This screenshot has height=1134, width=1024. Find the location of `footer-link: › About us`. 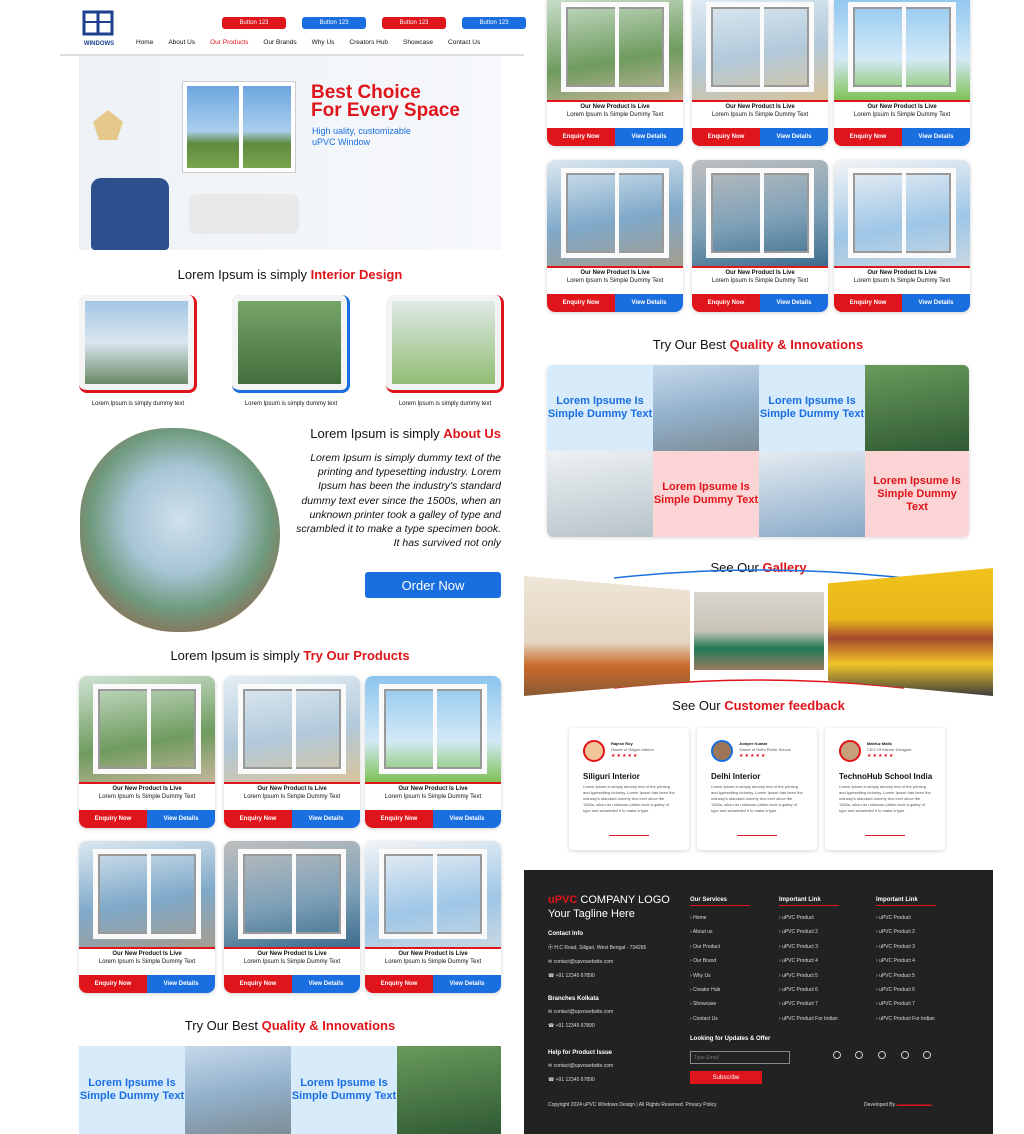

footer-link: › About us is located at coordinates (705, 932).